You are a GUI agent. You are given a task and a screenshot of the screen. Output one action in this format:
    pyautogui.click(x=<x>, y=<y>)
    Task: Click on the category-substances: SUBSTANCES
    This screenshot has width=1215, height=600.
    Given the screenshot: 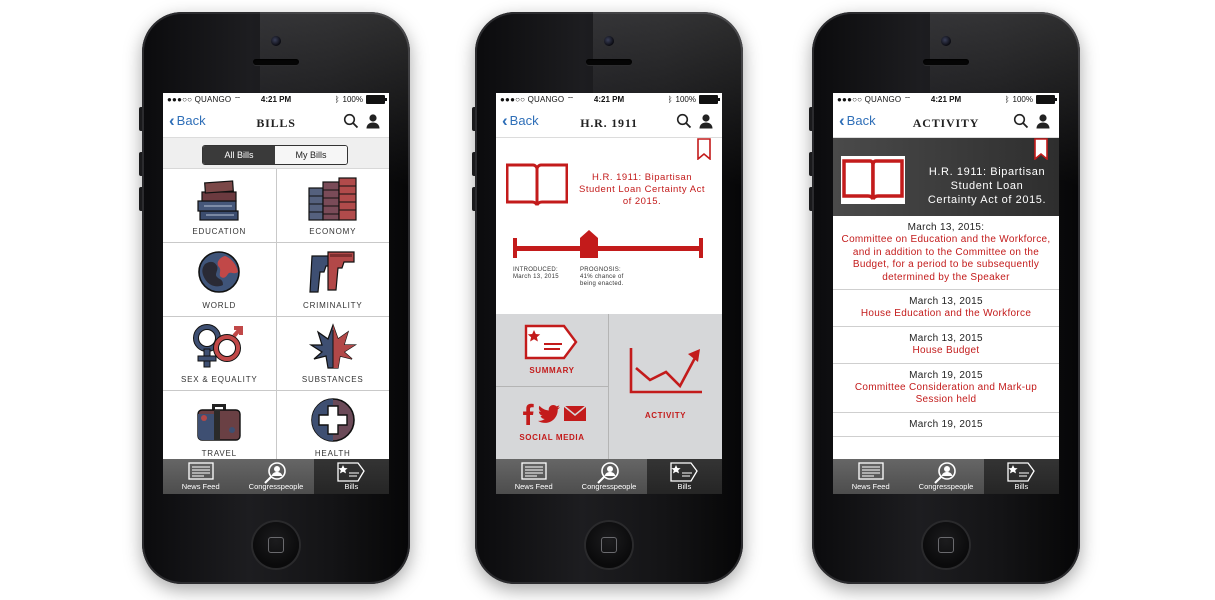 What is the action you would take?
    pyautogui.click(x=332, y=353)
    